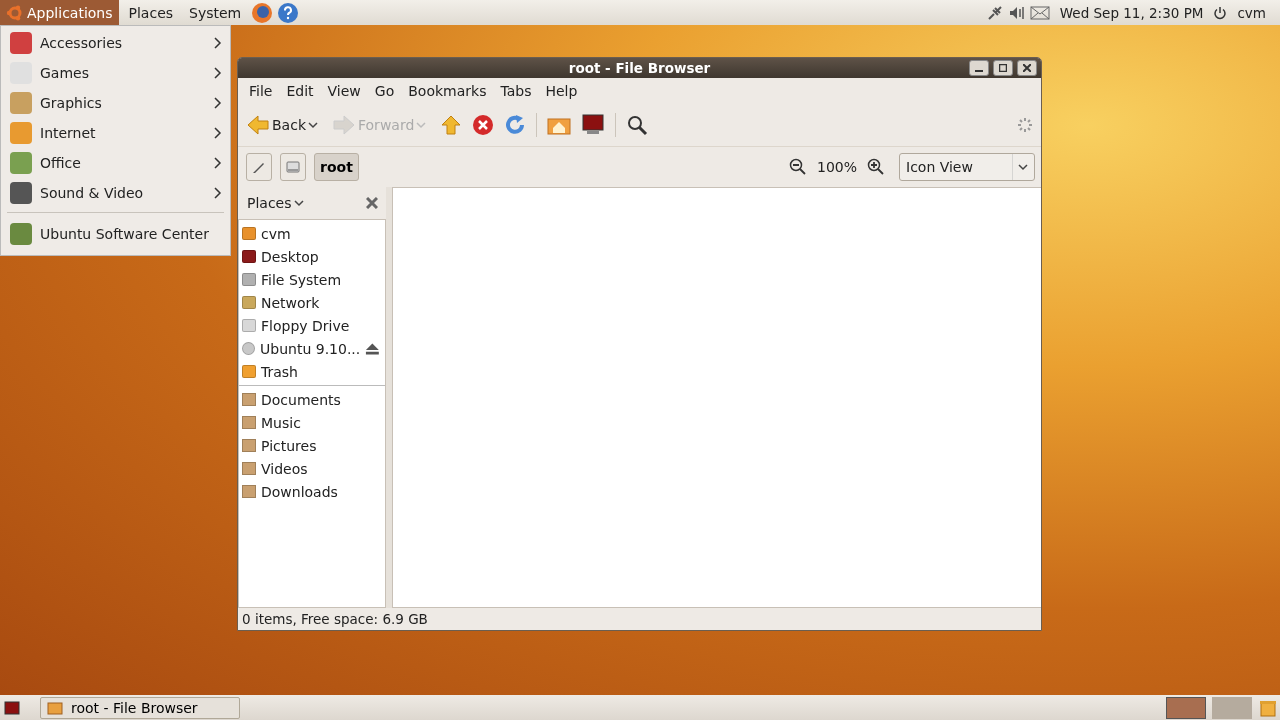  What do you see at coordinates (836, 167) in the screenshot?
I see `zoom-level: 100%` at bounding box center [836, 167].